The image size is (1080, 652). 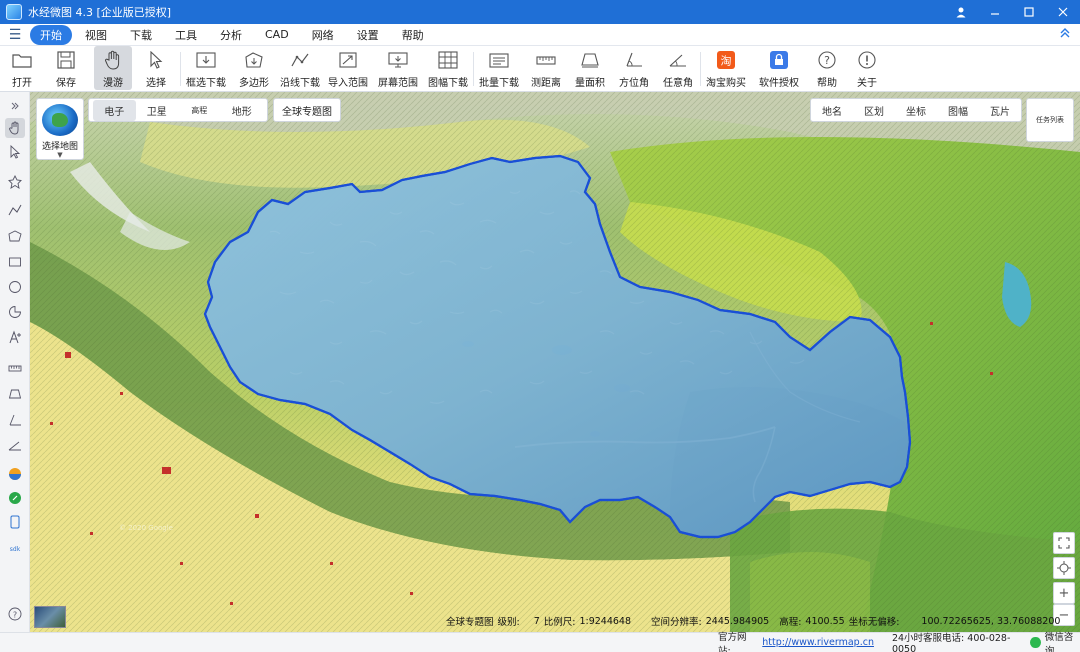 What do you see at coordinates (825, 621) in the screenshot?
I see `elevation-value: 4100.55` at bounding box center [825, 621].